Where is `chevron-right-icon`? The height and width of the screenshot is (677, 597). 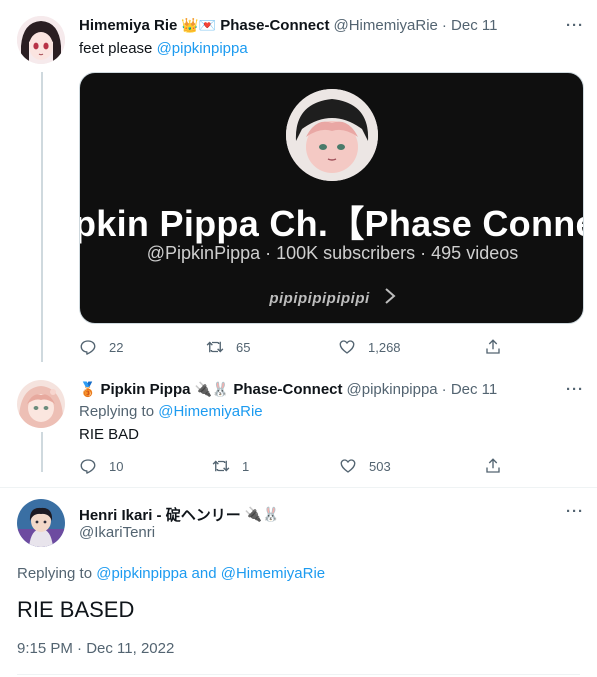
chevron-right-icon is located at coordinates (390, 298).